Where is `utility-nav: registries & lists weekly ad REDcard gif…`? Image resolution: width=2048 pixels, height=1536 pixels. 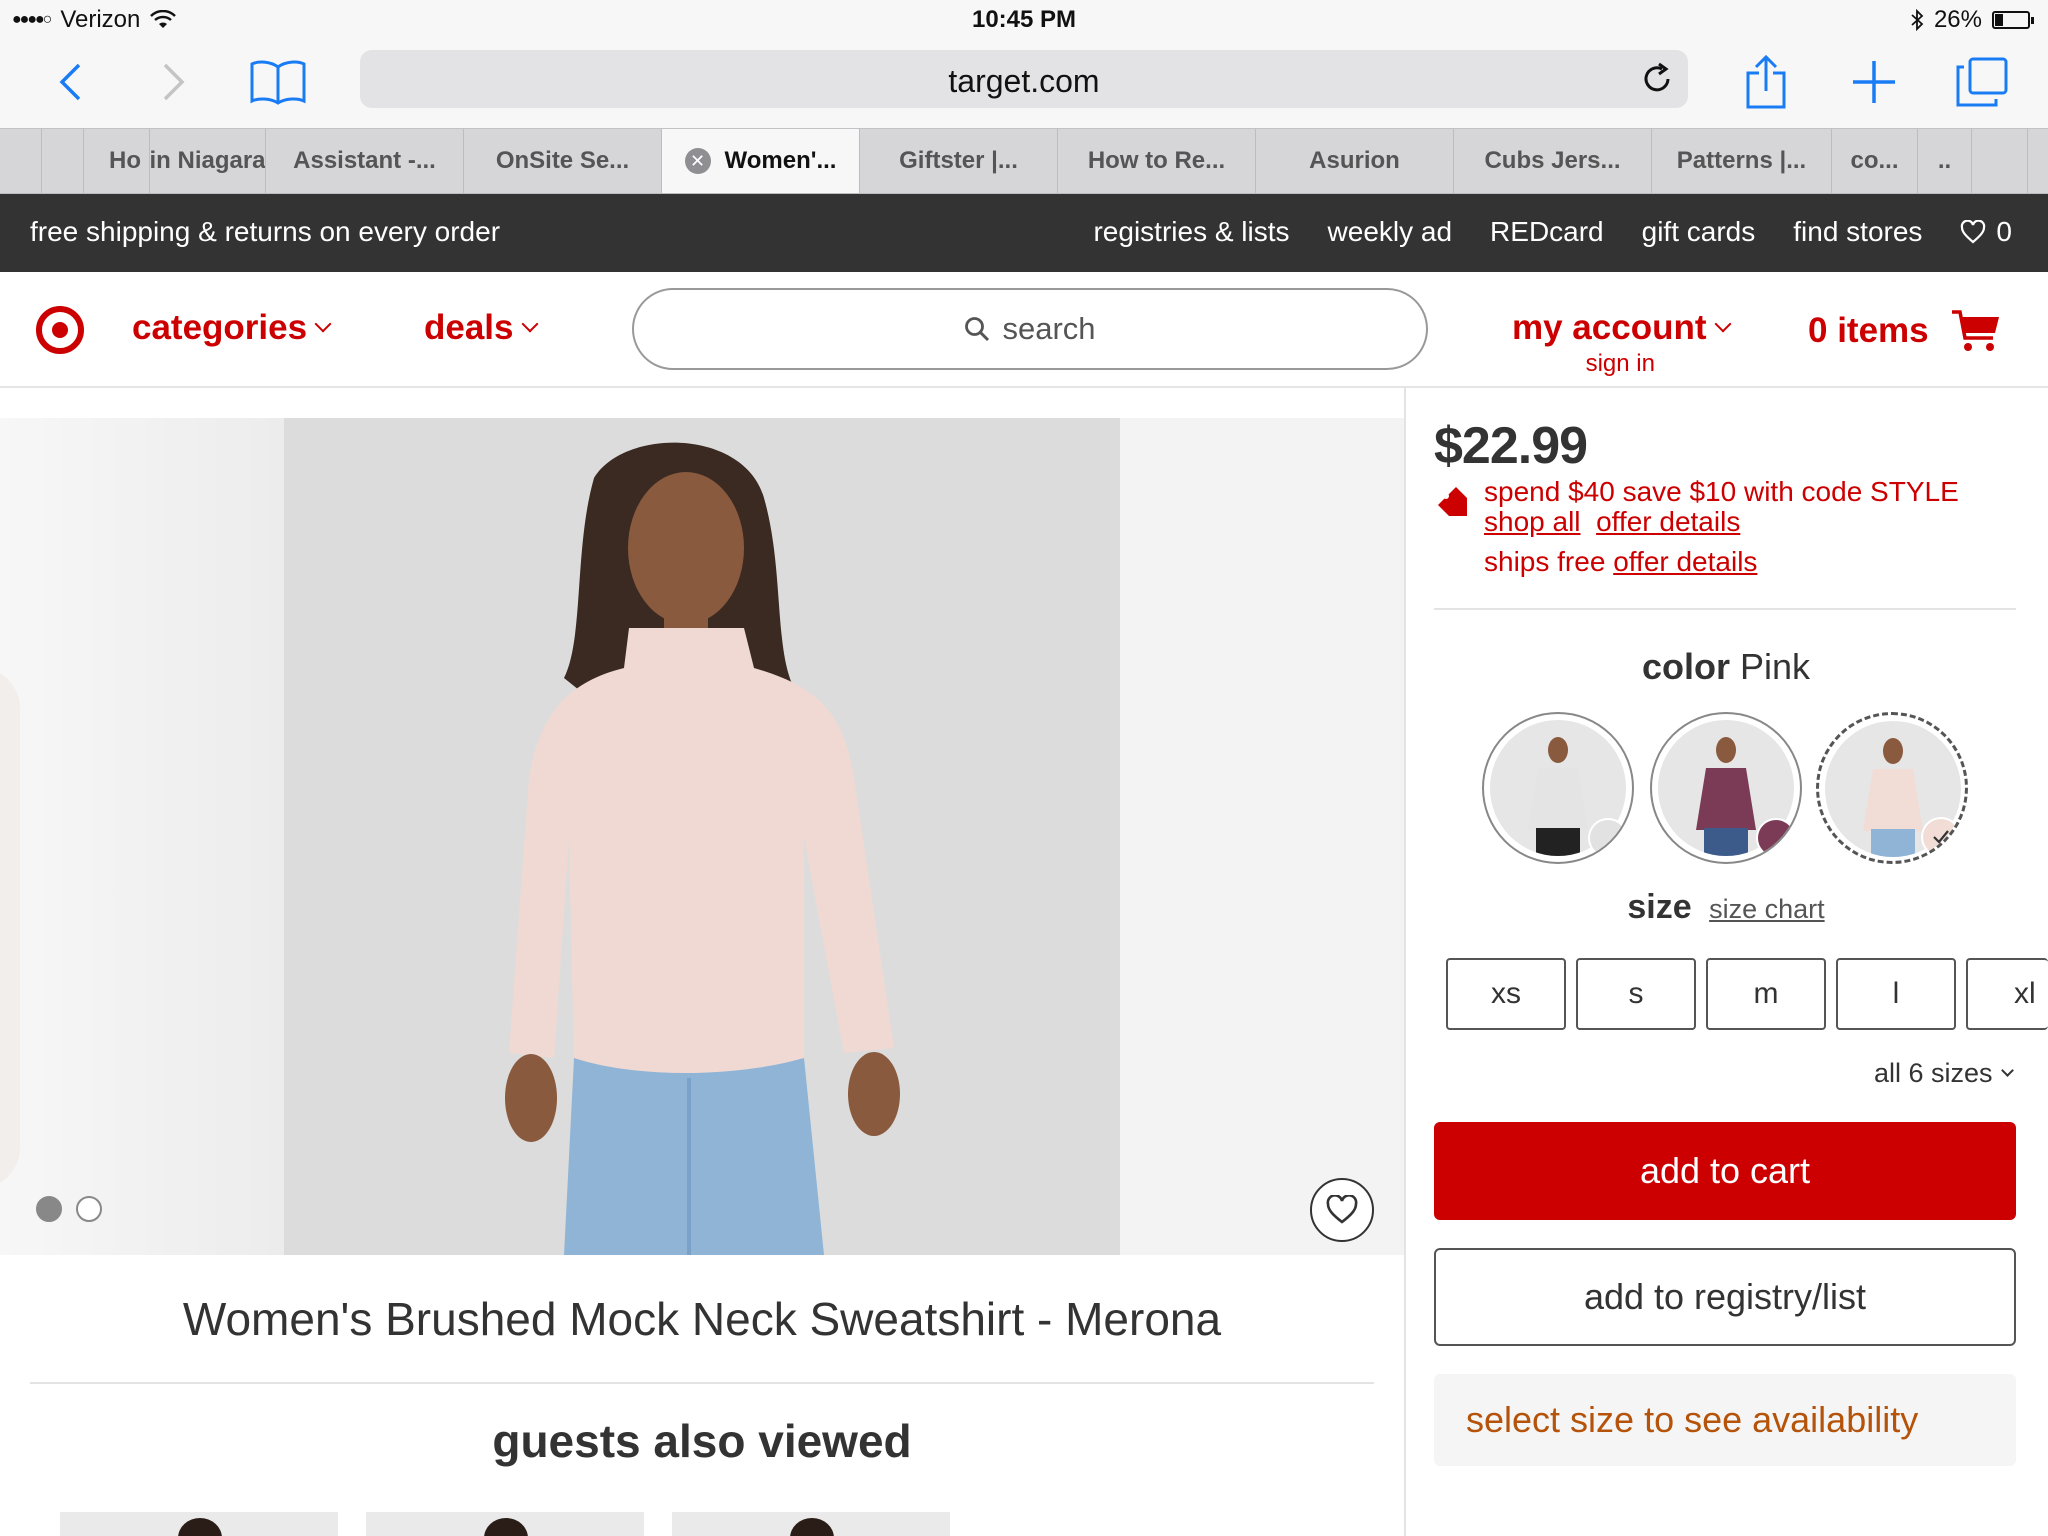
utility-nav: registries & lists weekly ad REDcard gif… is located at coordinates (1552, 232).